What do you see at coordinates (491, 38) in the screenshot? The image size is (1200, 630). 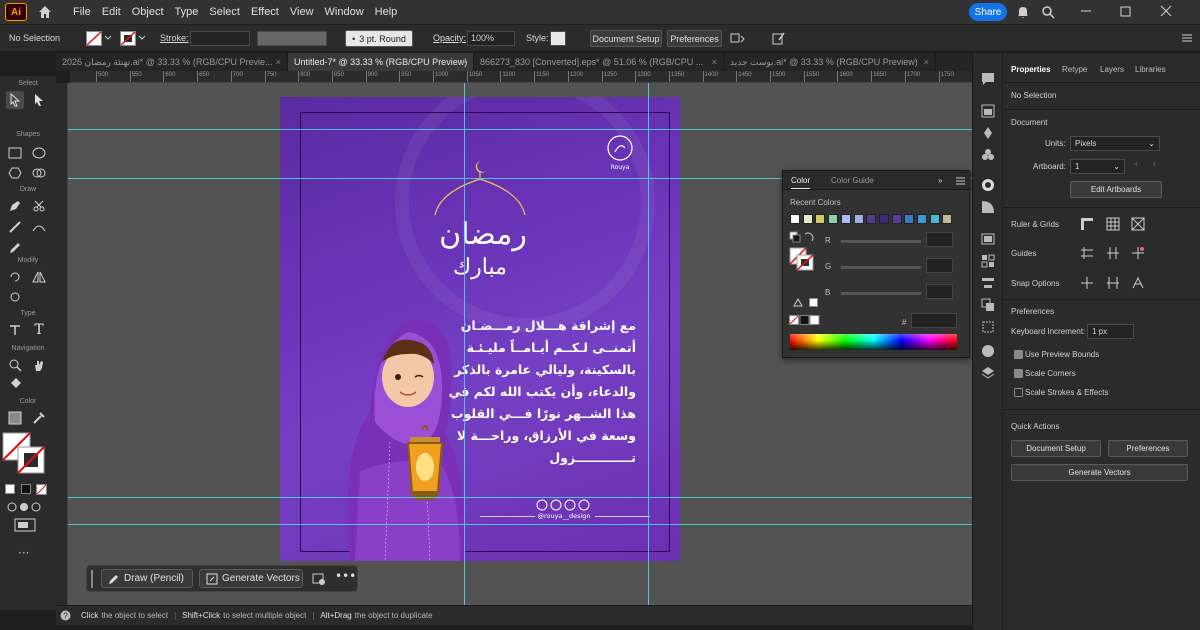 I see `opacity-field: 100%` at bounding box center [491, 38].